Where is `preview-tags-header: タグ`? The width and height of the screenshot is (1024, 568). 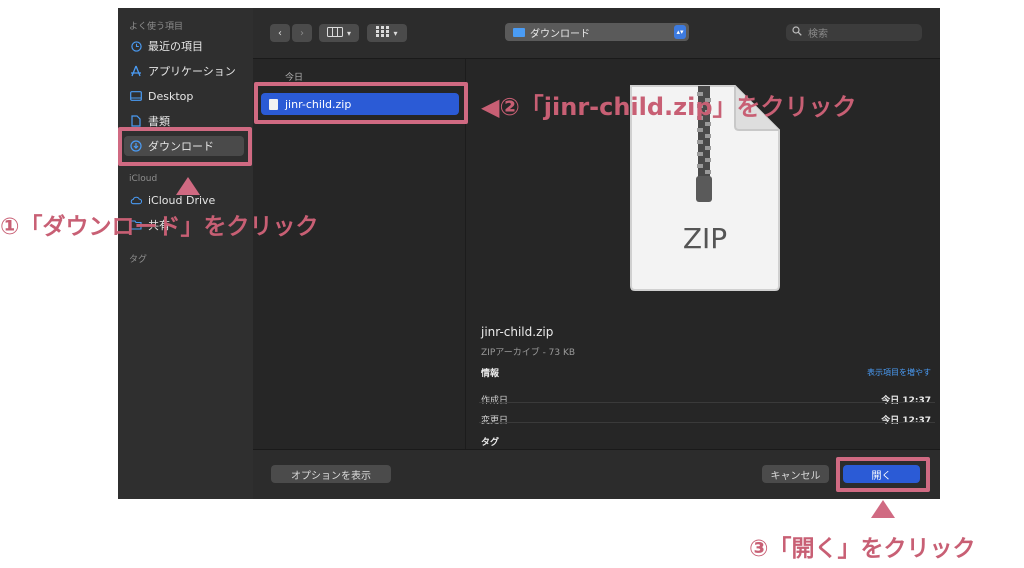 preview-tags-header: タグ is located at coordinates (490, 443).